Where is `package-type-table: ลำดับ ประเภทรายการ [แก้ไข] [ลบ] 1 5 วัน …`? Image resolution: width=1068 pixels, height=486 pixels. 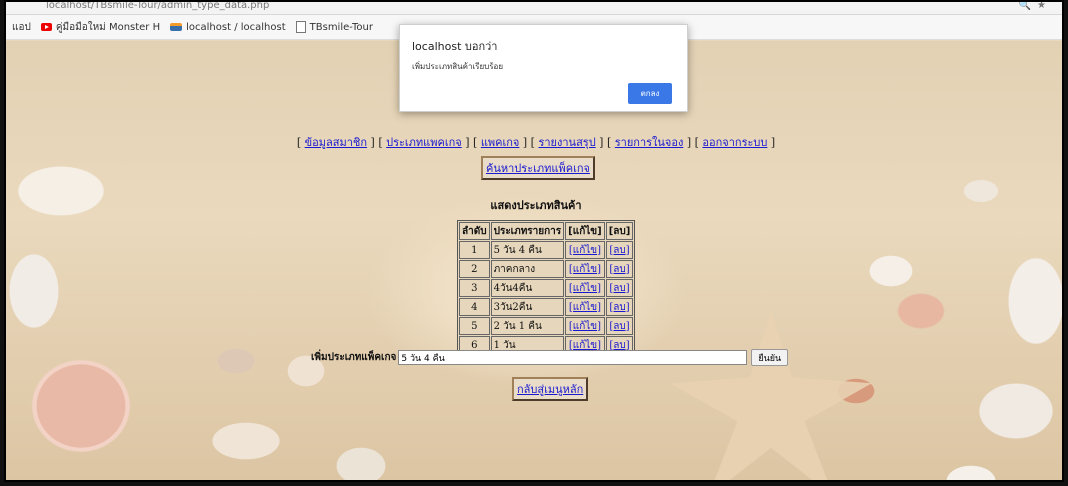
package-type-table: ลำดับ ประเภทรายการ [แก้ไข] [ลบ] 1 5 วัน … is located at coordinates (546, 288).